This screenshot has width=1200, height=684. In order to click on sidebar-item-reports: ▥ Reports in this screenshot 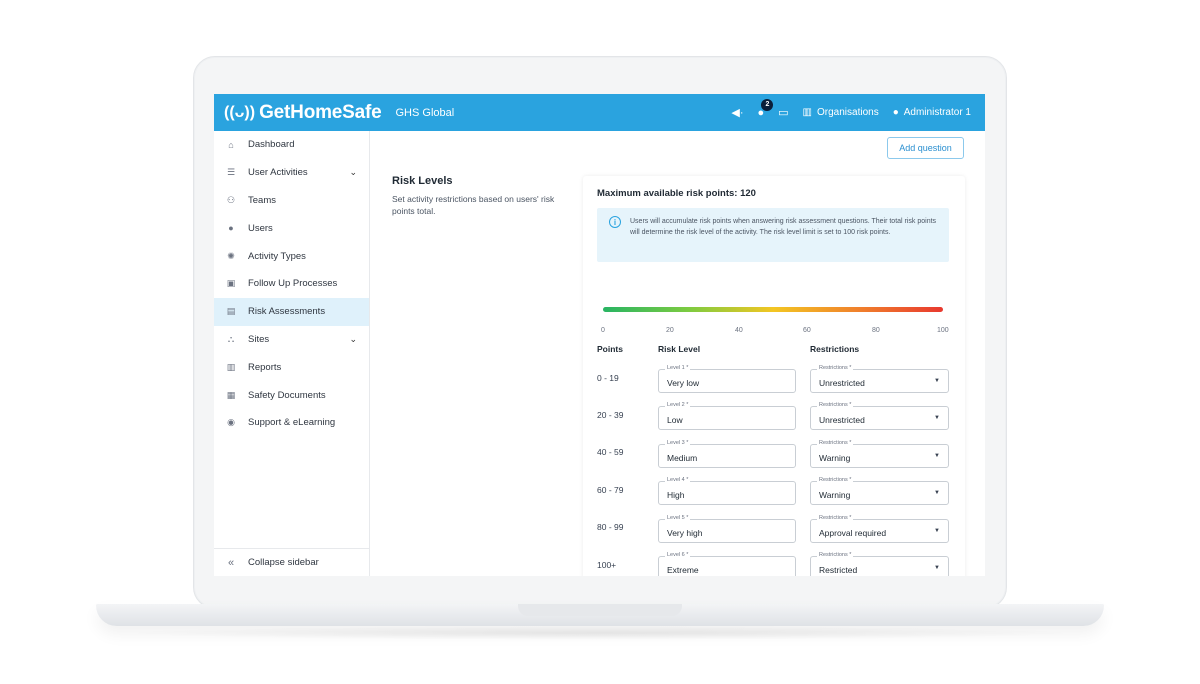, I will do `click(291, 367)`.